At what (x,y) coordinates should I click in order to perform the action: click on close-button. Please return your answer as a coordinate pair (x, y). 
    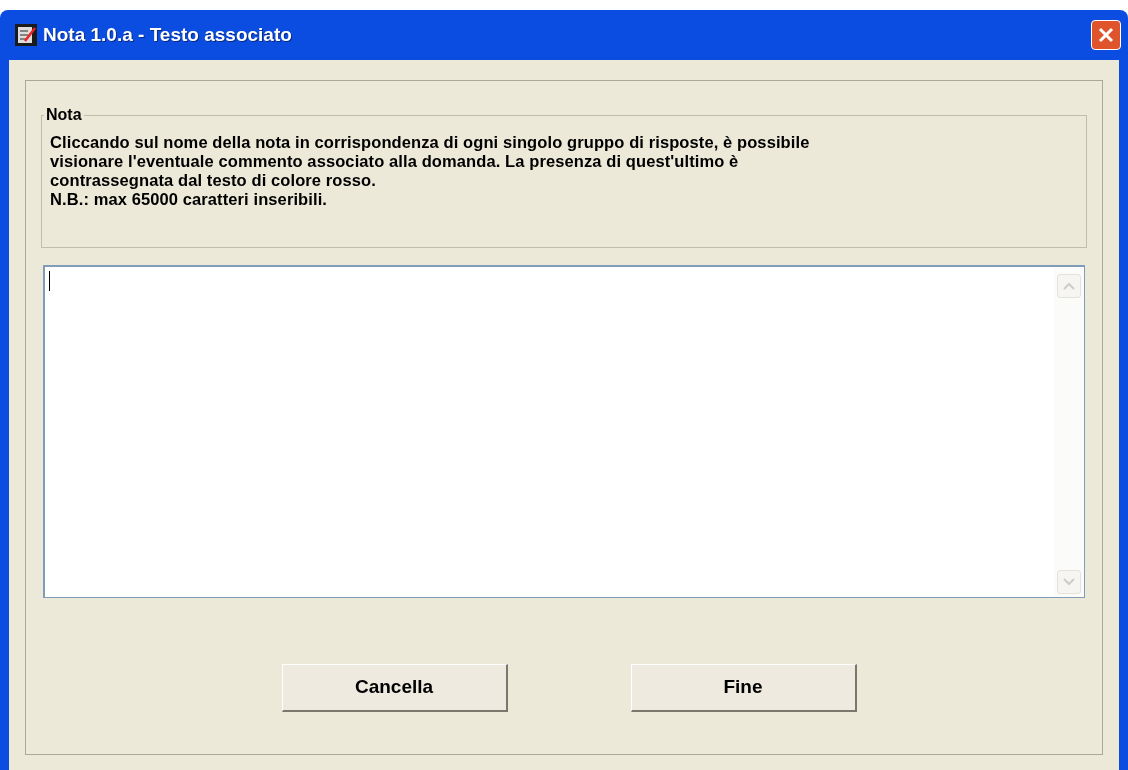
    Looking at the image, I should click on (1106, 35).